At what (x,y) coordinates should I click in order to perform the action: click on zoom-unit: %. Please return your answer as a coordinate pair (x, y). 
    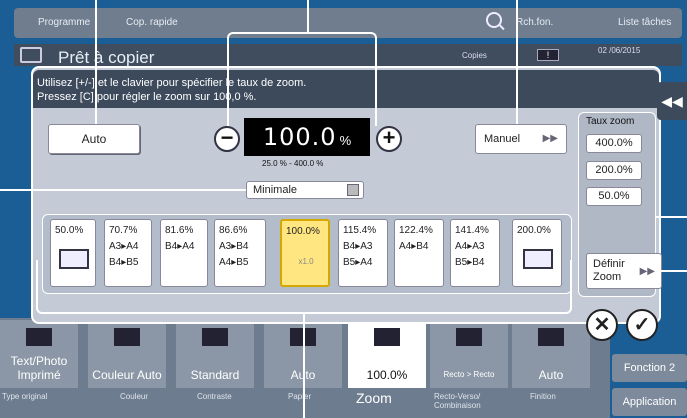
    Looking at the image, I should click on (345, 140).